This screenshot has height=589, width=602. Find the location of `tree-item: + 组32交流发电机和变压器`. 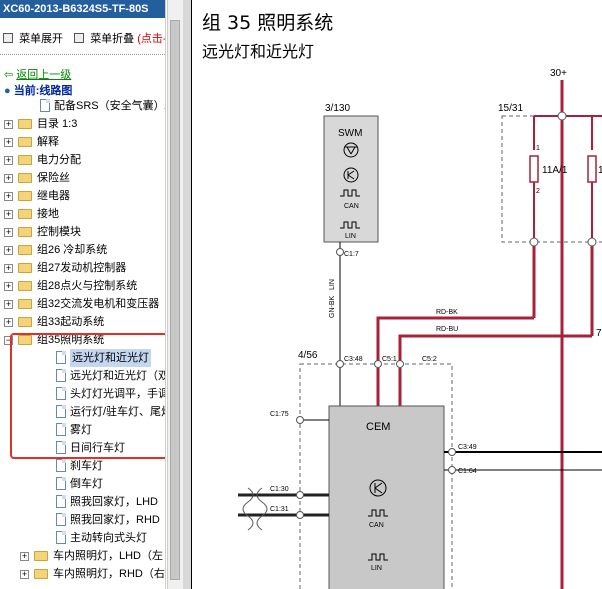

tree-item: + 组32交流发电机和变压器 is located at coordinates (82, 304).